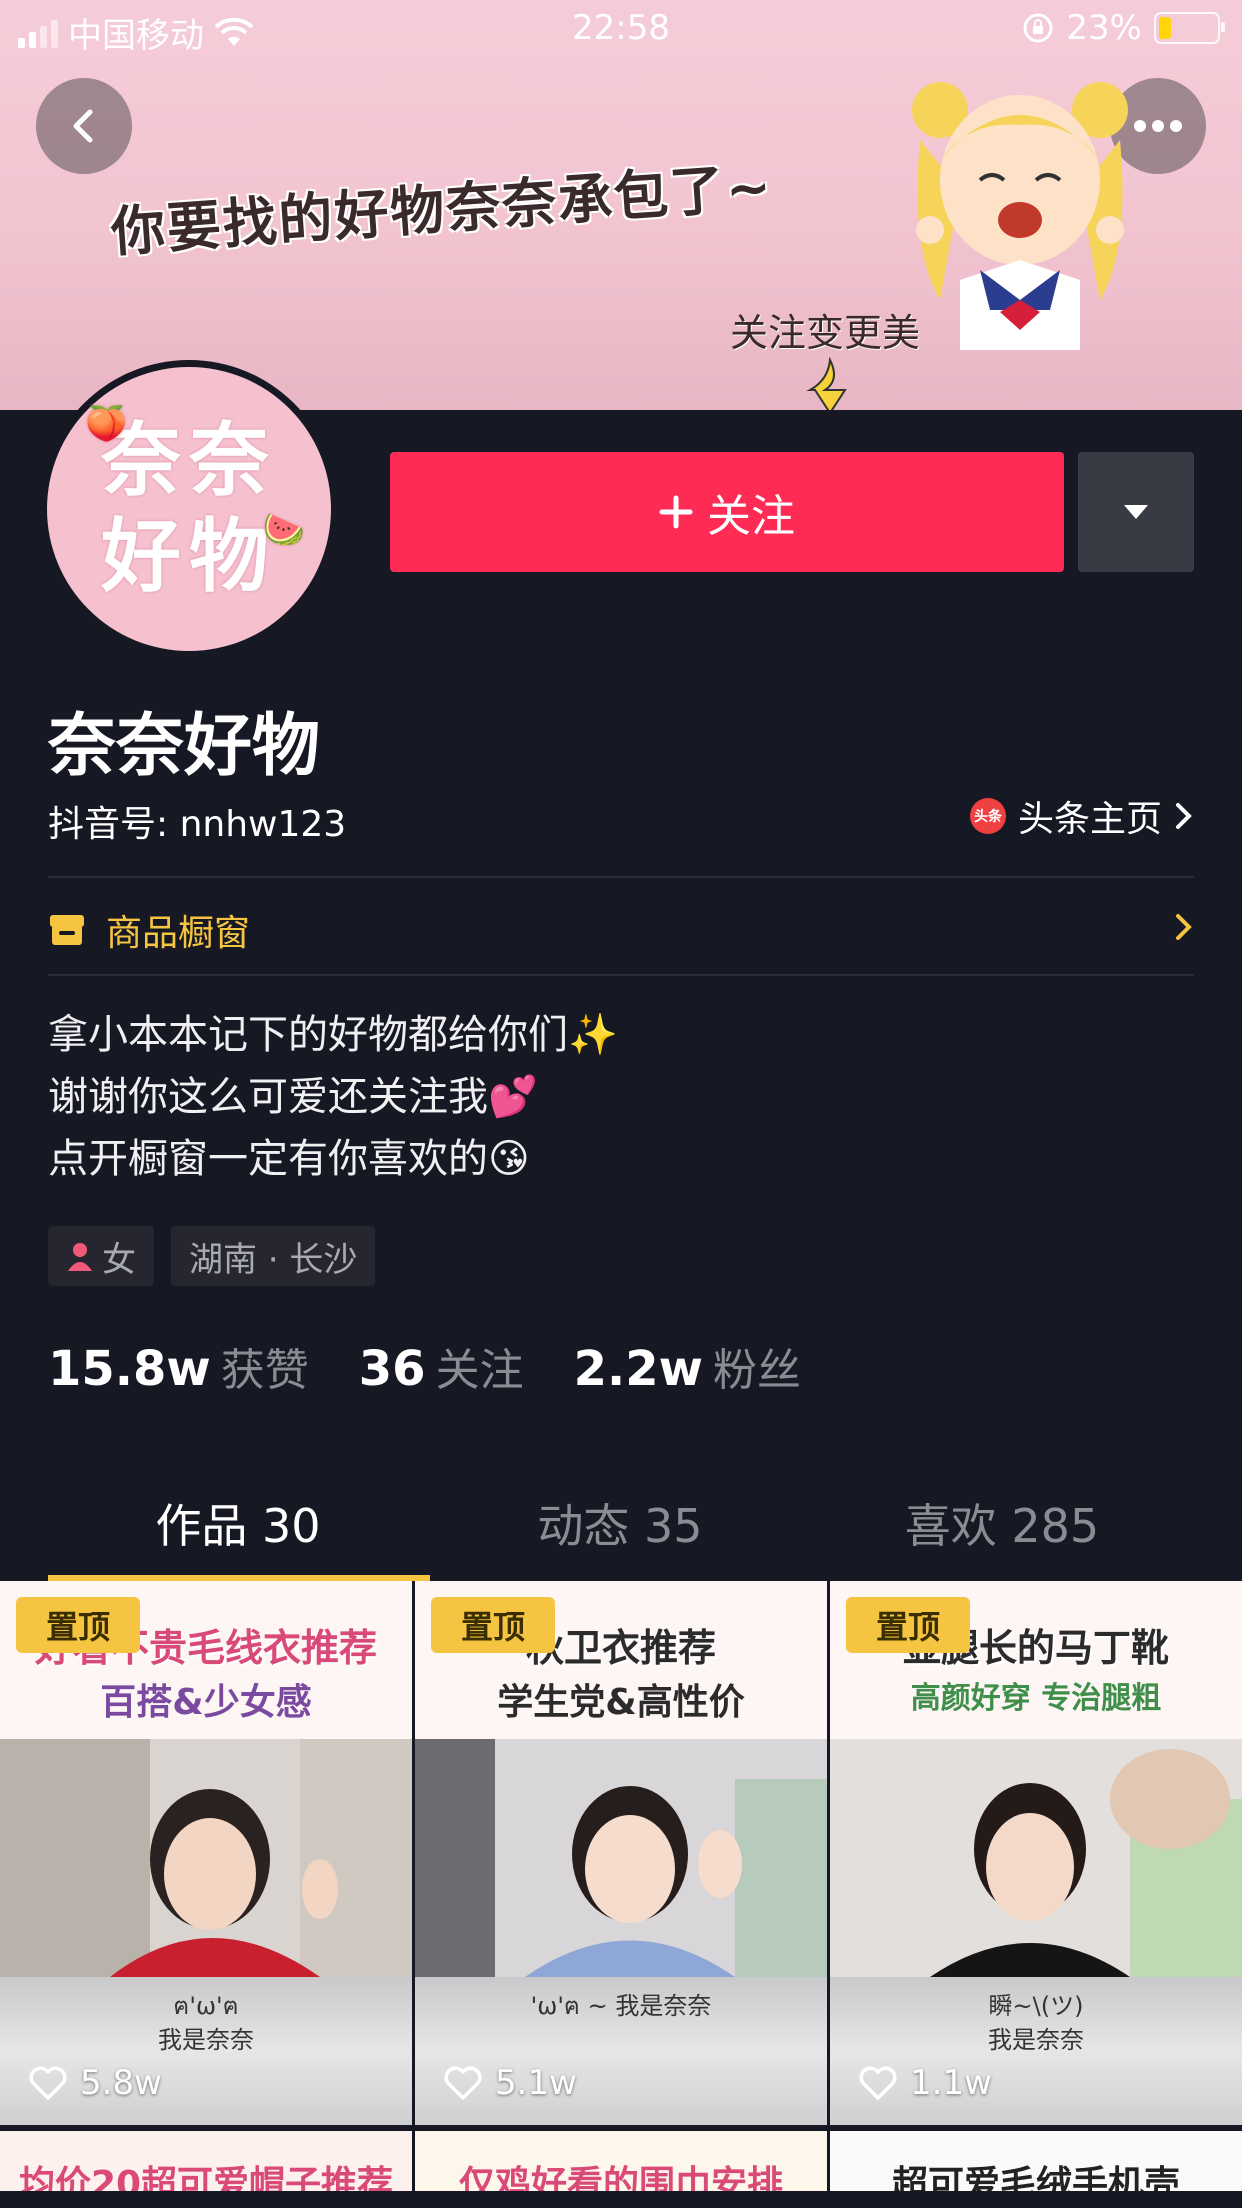 The image size is (1242, 2208). What do you see at coordinates (1036, 2161) in the screenshot?
I see `video-thumbnail: 超可爱毛绒手机壳` at bounding box center [1036, 2161].